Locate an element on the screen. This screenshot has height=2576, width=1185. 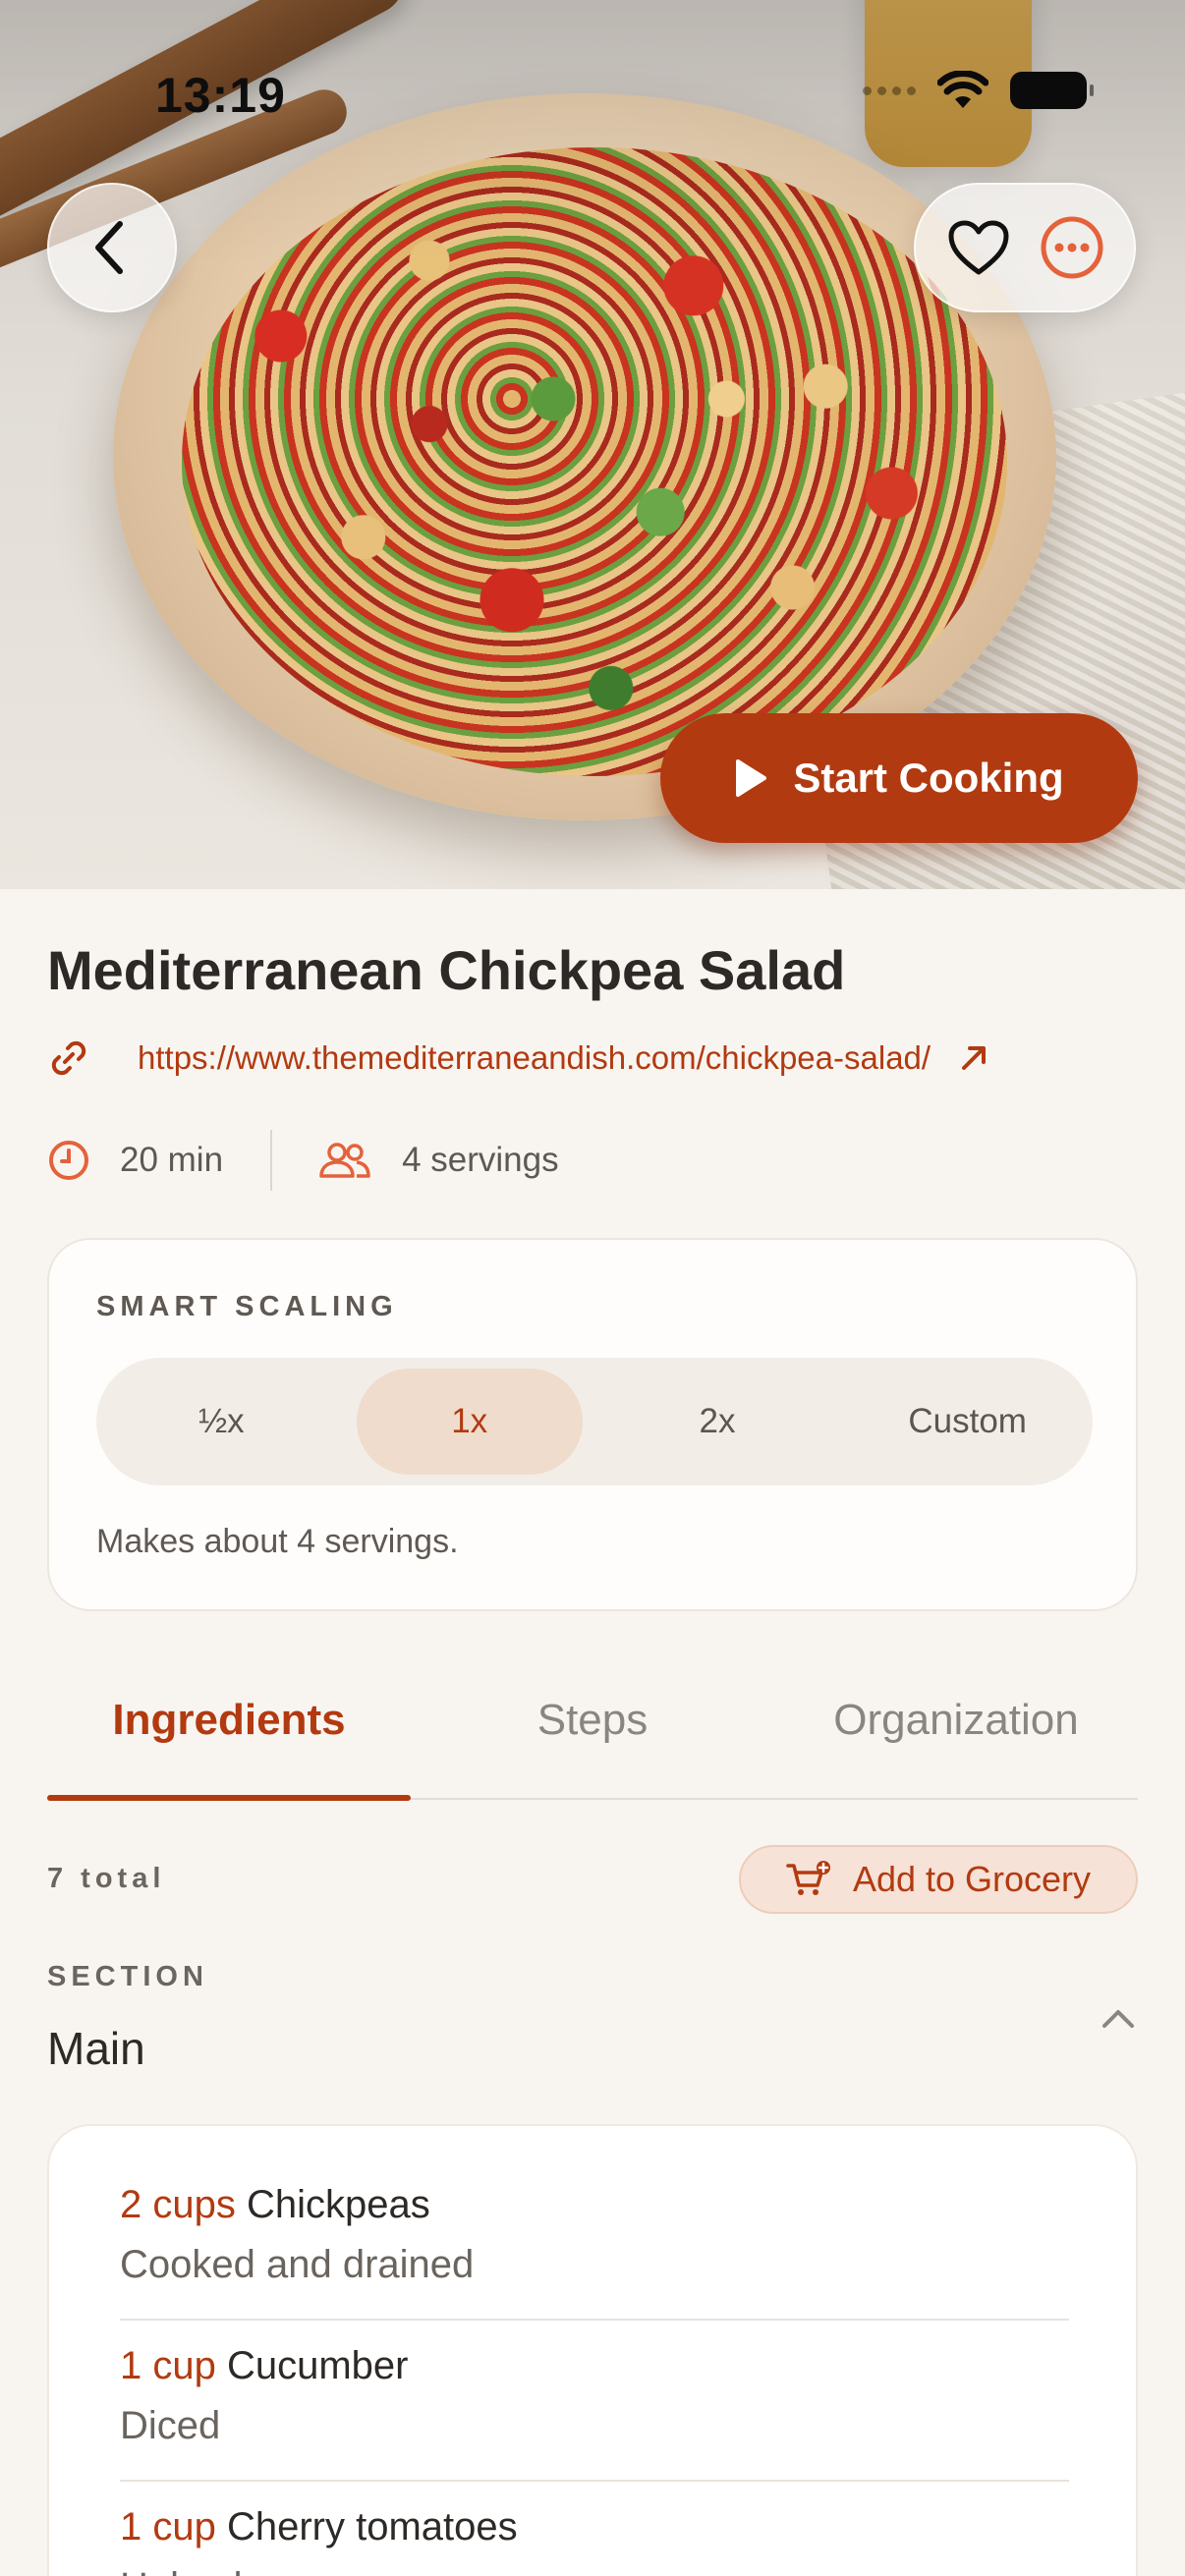
chevron-up-icon is located at coordinates (1119, 2019).